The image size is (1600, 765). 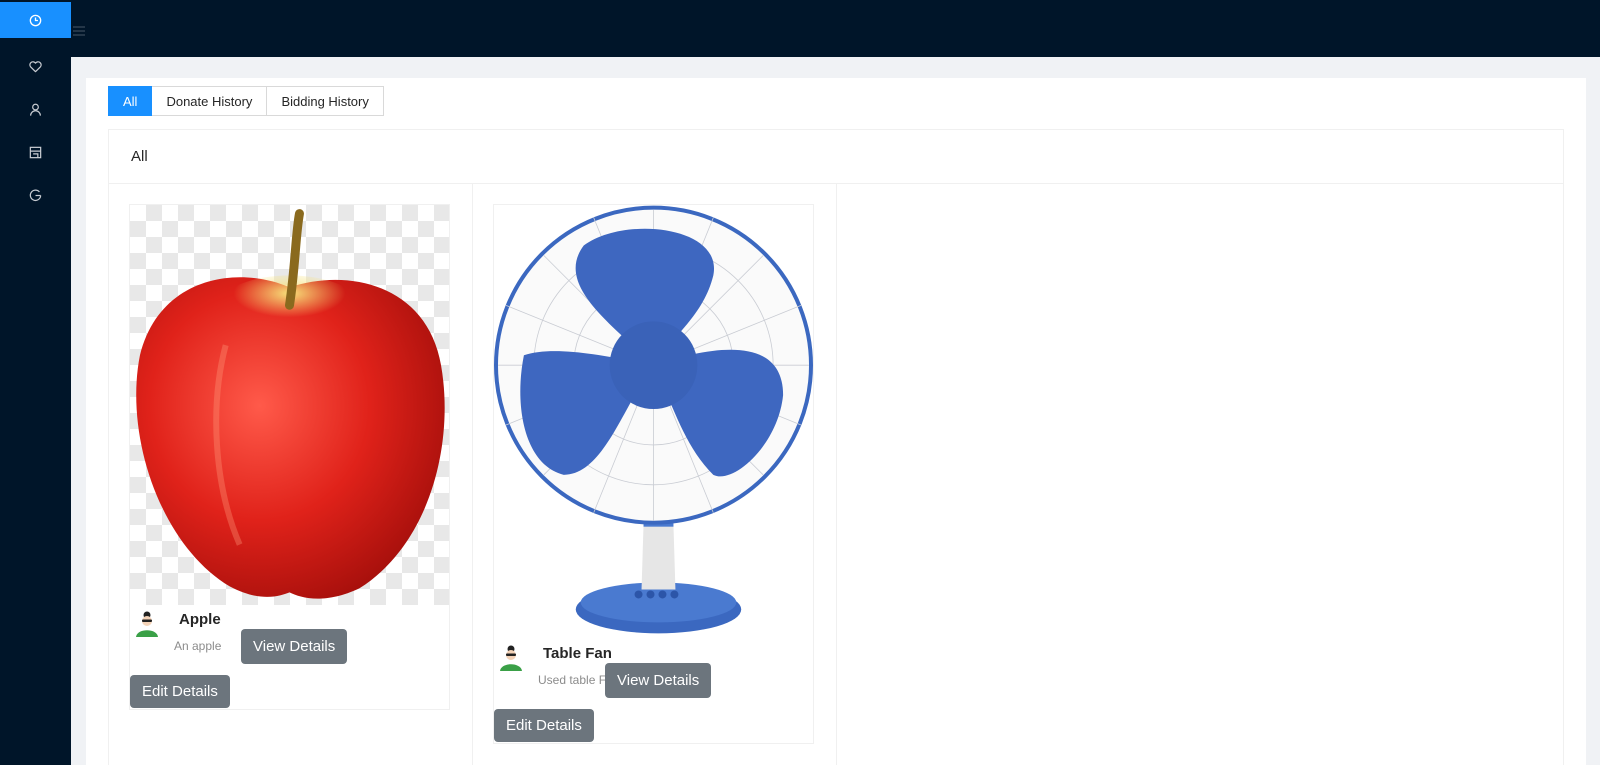 What do you see at coordinates (130, 101) in the screenshot?
I see `tab-all: All` at bounding box center [130, 101].